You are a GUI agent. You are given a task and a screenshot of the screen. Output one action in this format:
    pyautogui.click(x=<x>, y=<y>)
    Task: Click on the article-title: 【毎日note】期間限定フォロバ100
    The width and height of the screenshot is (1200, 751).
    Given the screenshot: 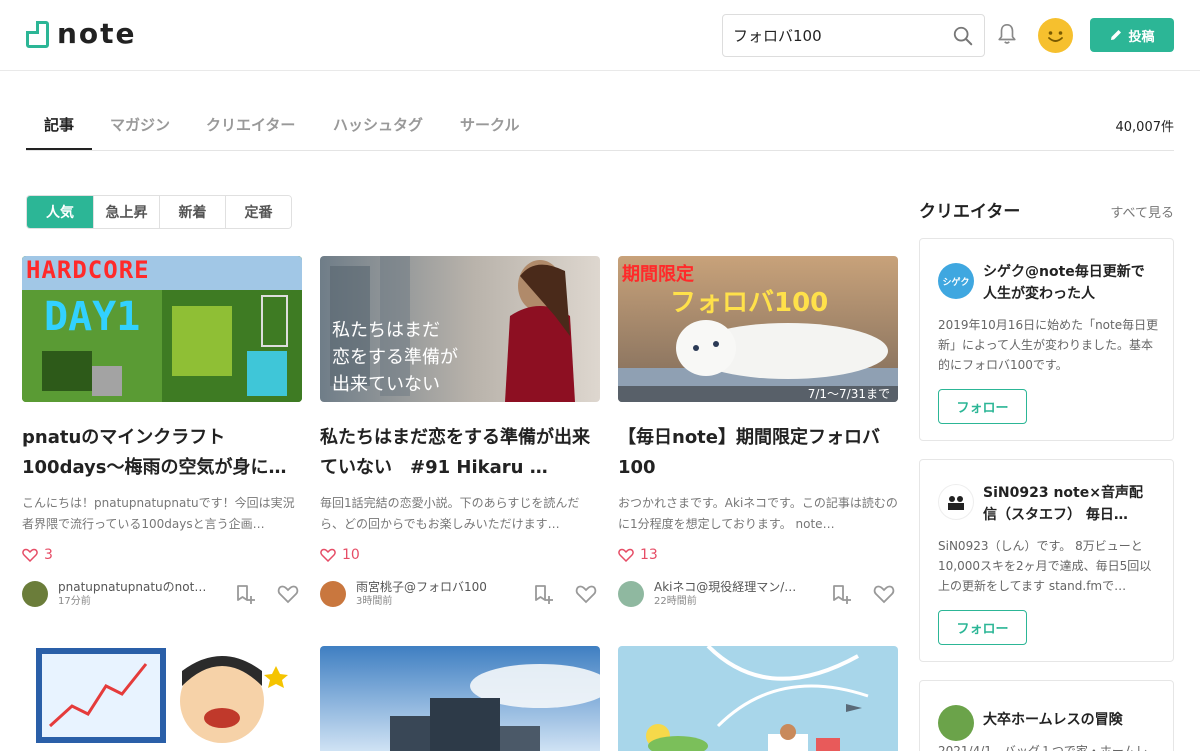 What is the action you would take?
    pyautogui.click(x=758, y=453)
    